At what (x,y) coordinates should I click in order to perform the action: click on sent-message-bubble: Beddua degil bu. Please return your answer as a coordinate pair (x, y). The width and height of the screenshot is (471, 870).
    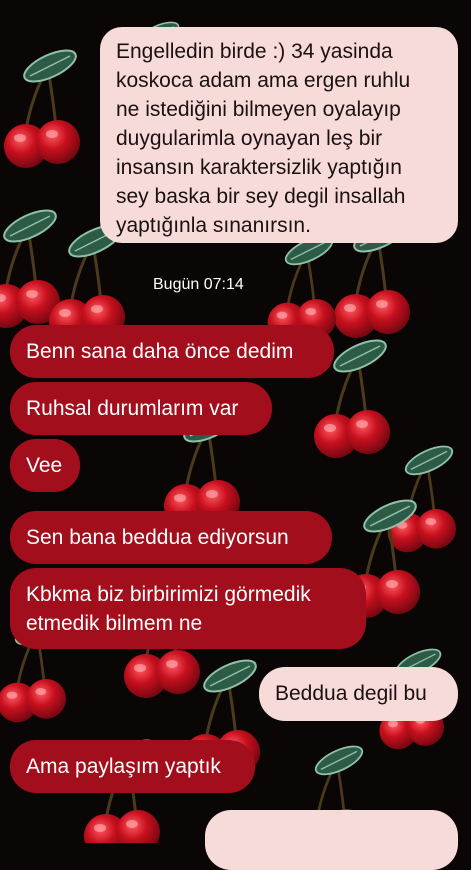
    Looking at the image, I should click on (358, 694).